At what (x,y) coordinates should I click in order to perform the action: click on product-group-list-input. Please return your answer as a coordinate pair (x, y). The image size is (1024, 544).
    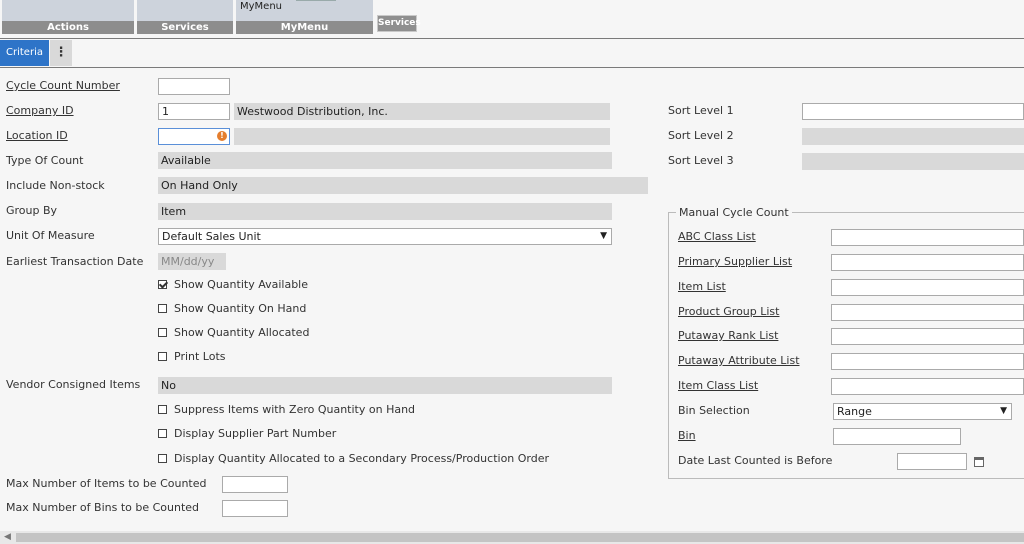
    Looking at the image, I should click on (927, 312).